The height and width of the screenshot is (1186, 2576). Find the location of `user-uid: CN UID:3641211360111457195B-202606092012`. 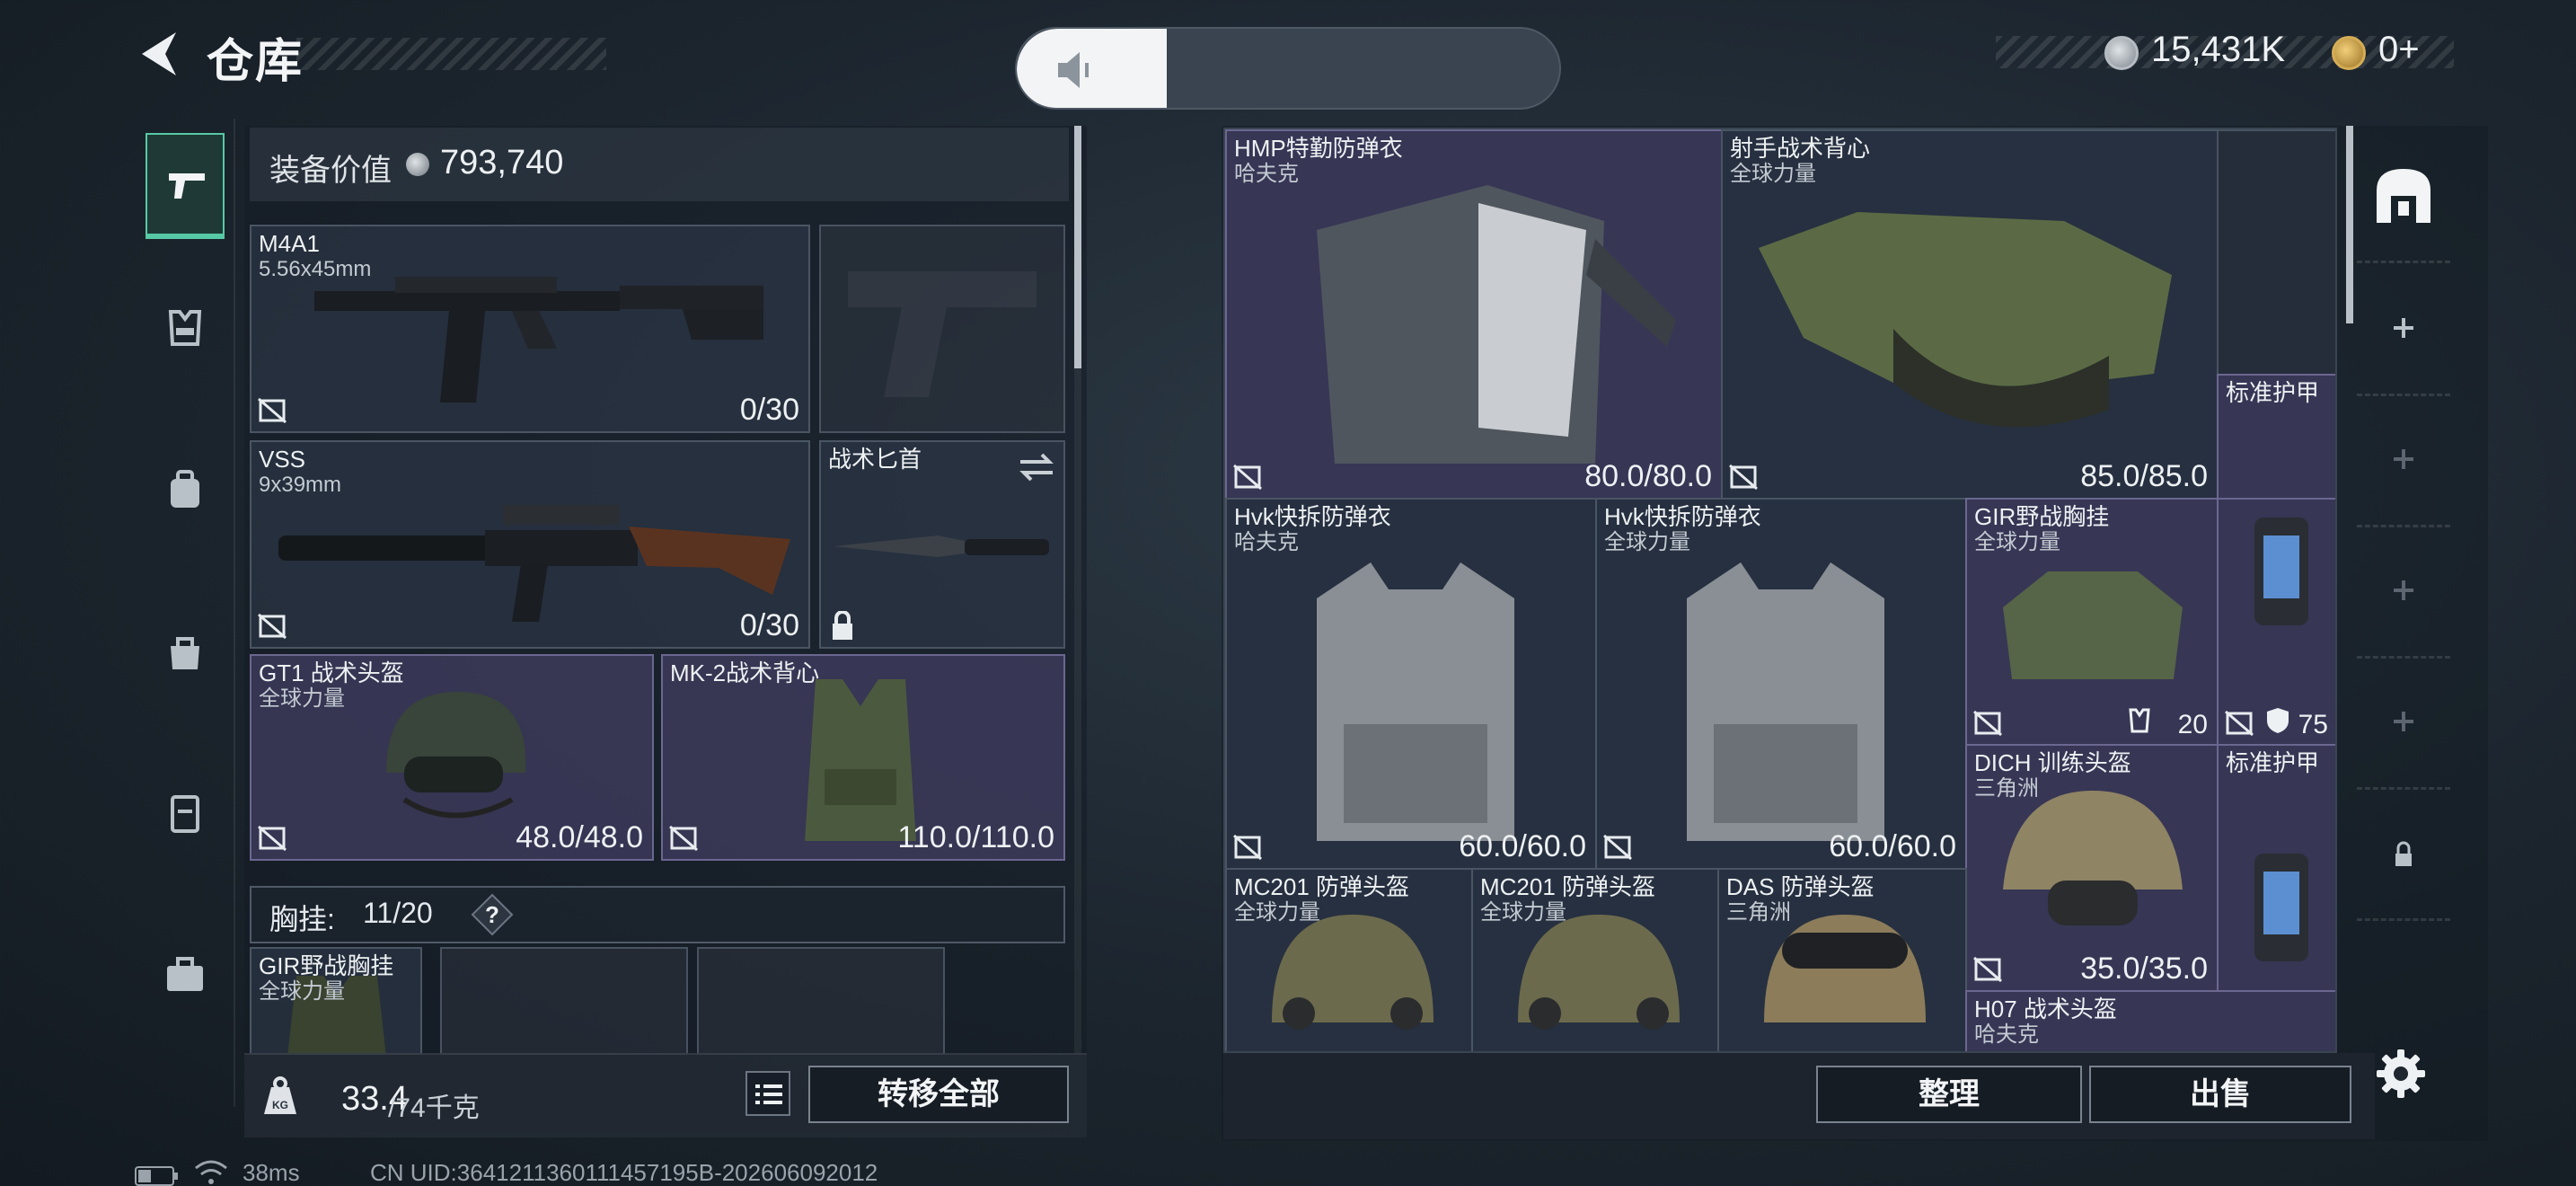

user-uid: CN UID:3641211360111457195B-202606092012 is located at coordinates (624, 1172).